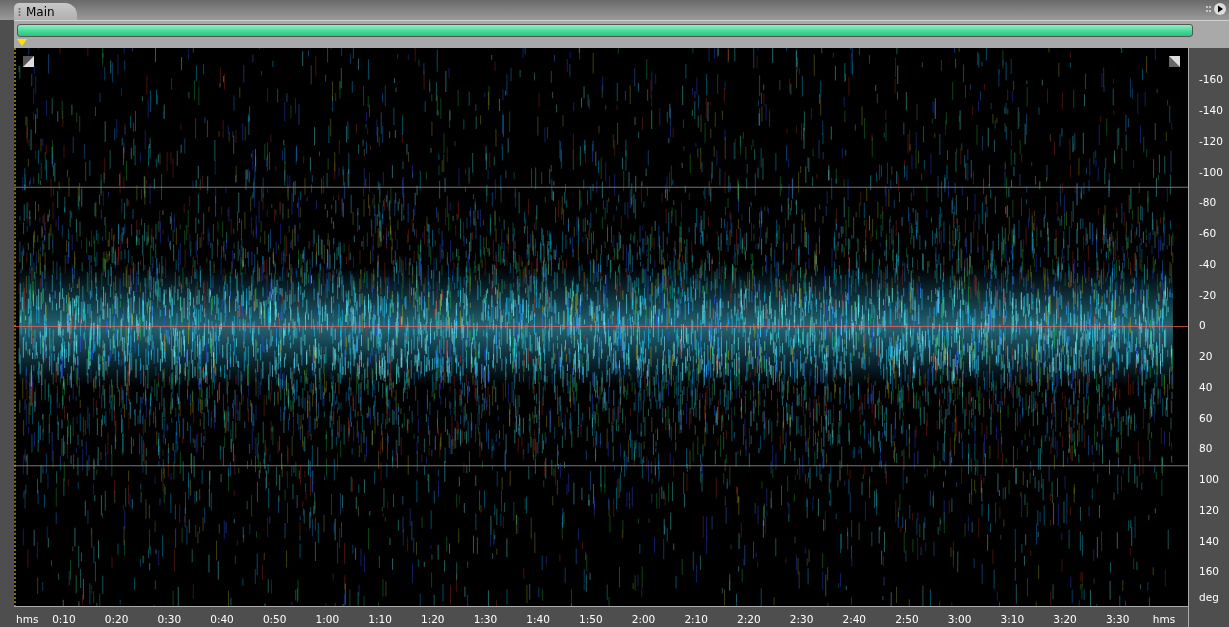  I want to click on time-tick-label: 0:30, so click(169, 619).